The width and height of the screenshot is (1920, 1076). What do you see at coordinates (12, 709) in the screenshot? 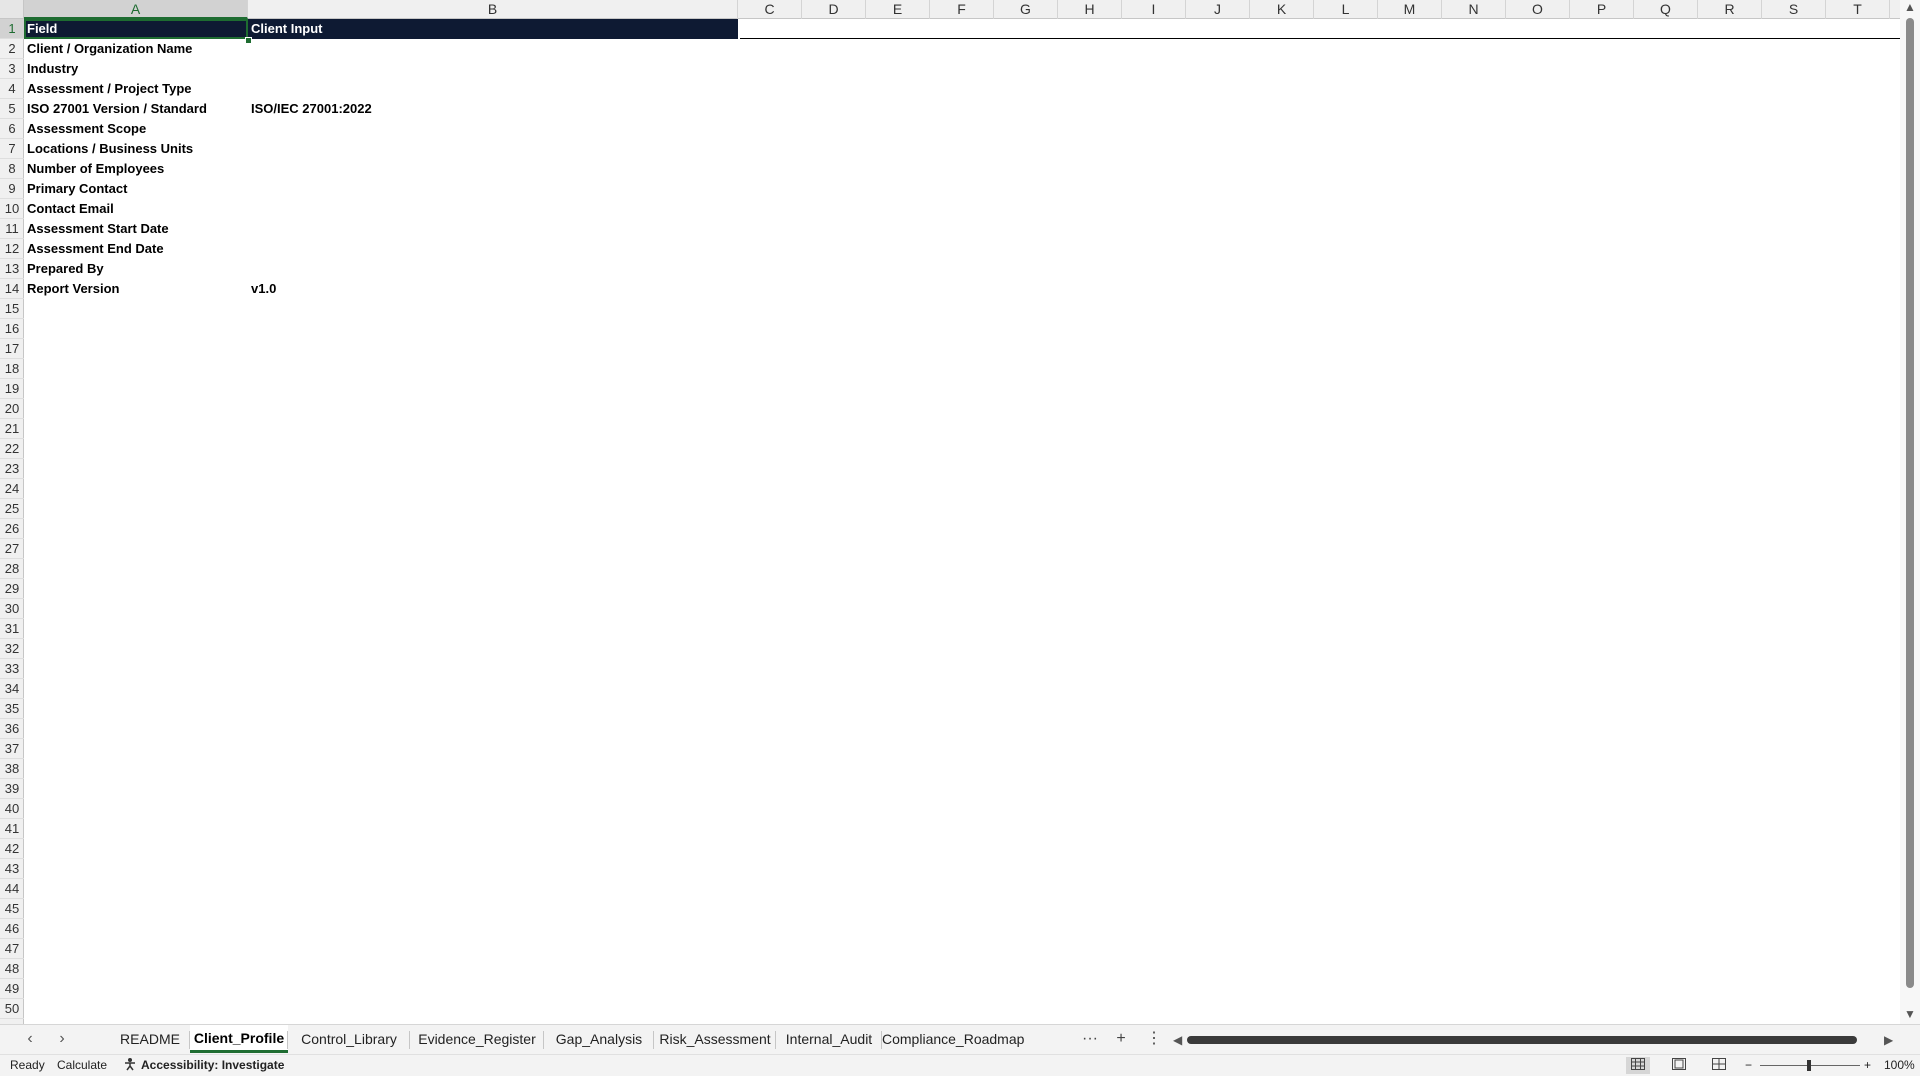
I see `row-header-35: 35` at bounding box center [12, 709].